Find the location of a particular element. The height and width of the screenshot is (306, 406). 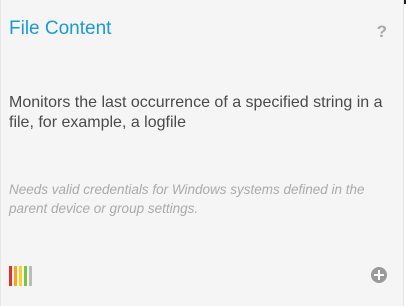

add-sensor-icon is located at coordinates (379, 275).